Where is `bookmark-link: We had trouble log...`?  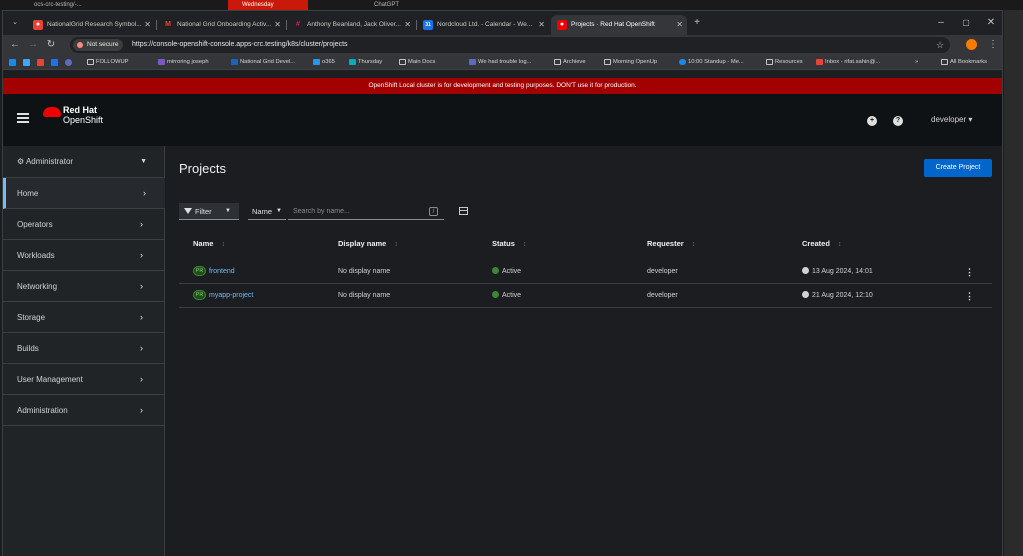
bookmark-link: We had trouble log... is located at coordinates (500, 62).